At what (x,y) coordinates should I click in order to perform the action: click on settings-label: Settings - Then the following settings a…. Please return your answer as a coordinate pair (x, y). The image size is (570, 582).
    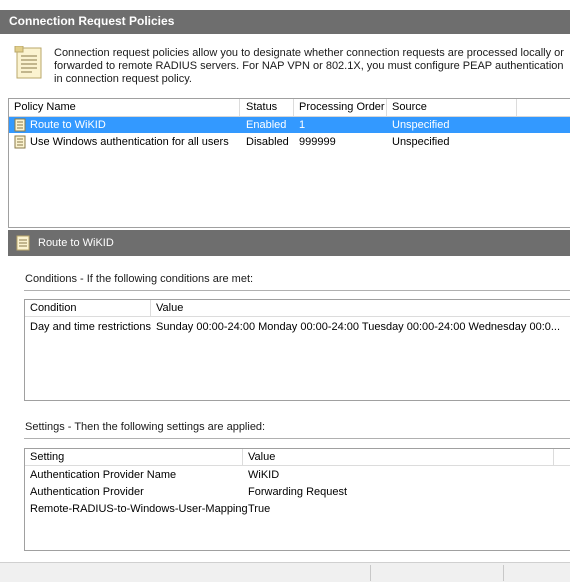
    Looking at the image, I should click on (145, 427).